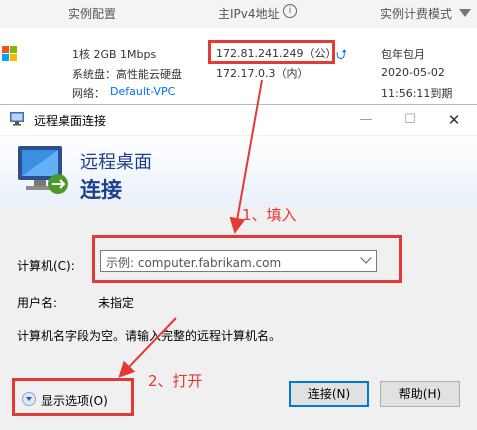 The height and width of the screenshot is (430, 477). Describe the element at coordinates (416, 14) in the screenshot. I see `header-billing: 实例计费模式` at that location.